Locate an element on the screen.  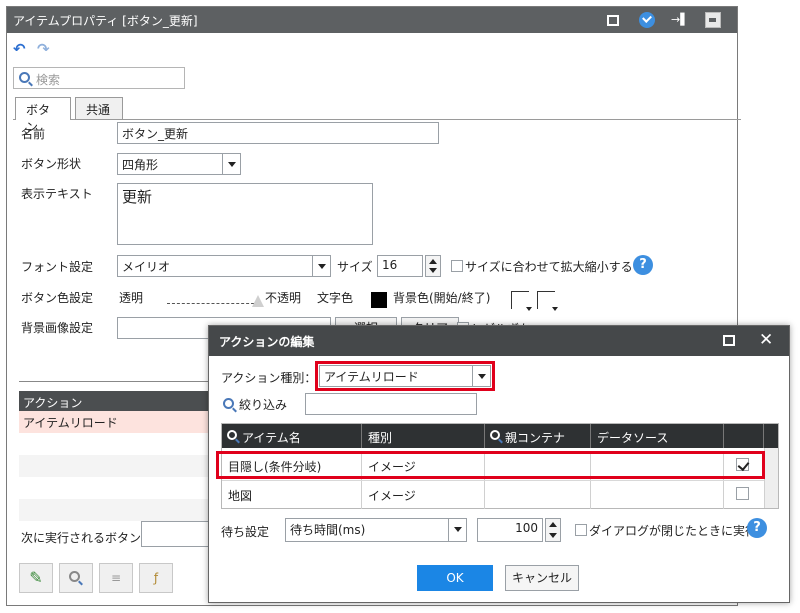
search-placeholder: 検索 is located at coordinates (48, 80).